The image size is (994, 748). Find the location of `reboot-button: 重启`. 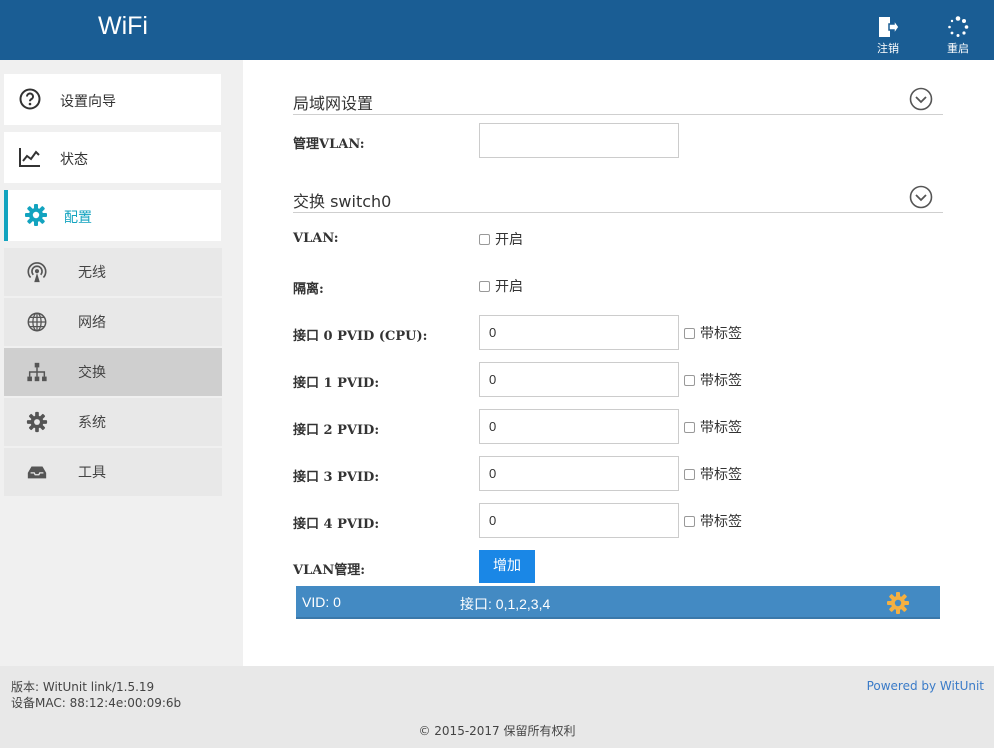

reboot-button: 重启 is located at coordinates (958, 36).